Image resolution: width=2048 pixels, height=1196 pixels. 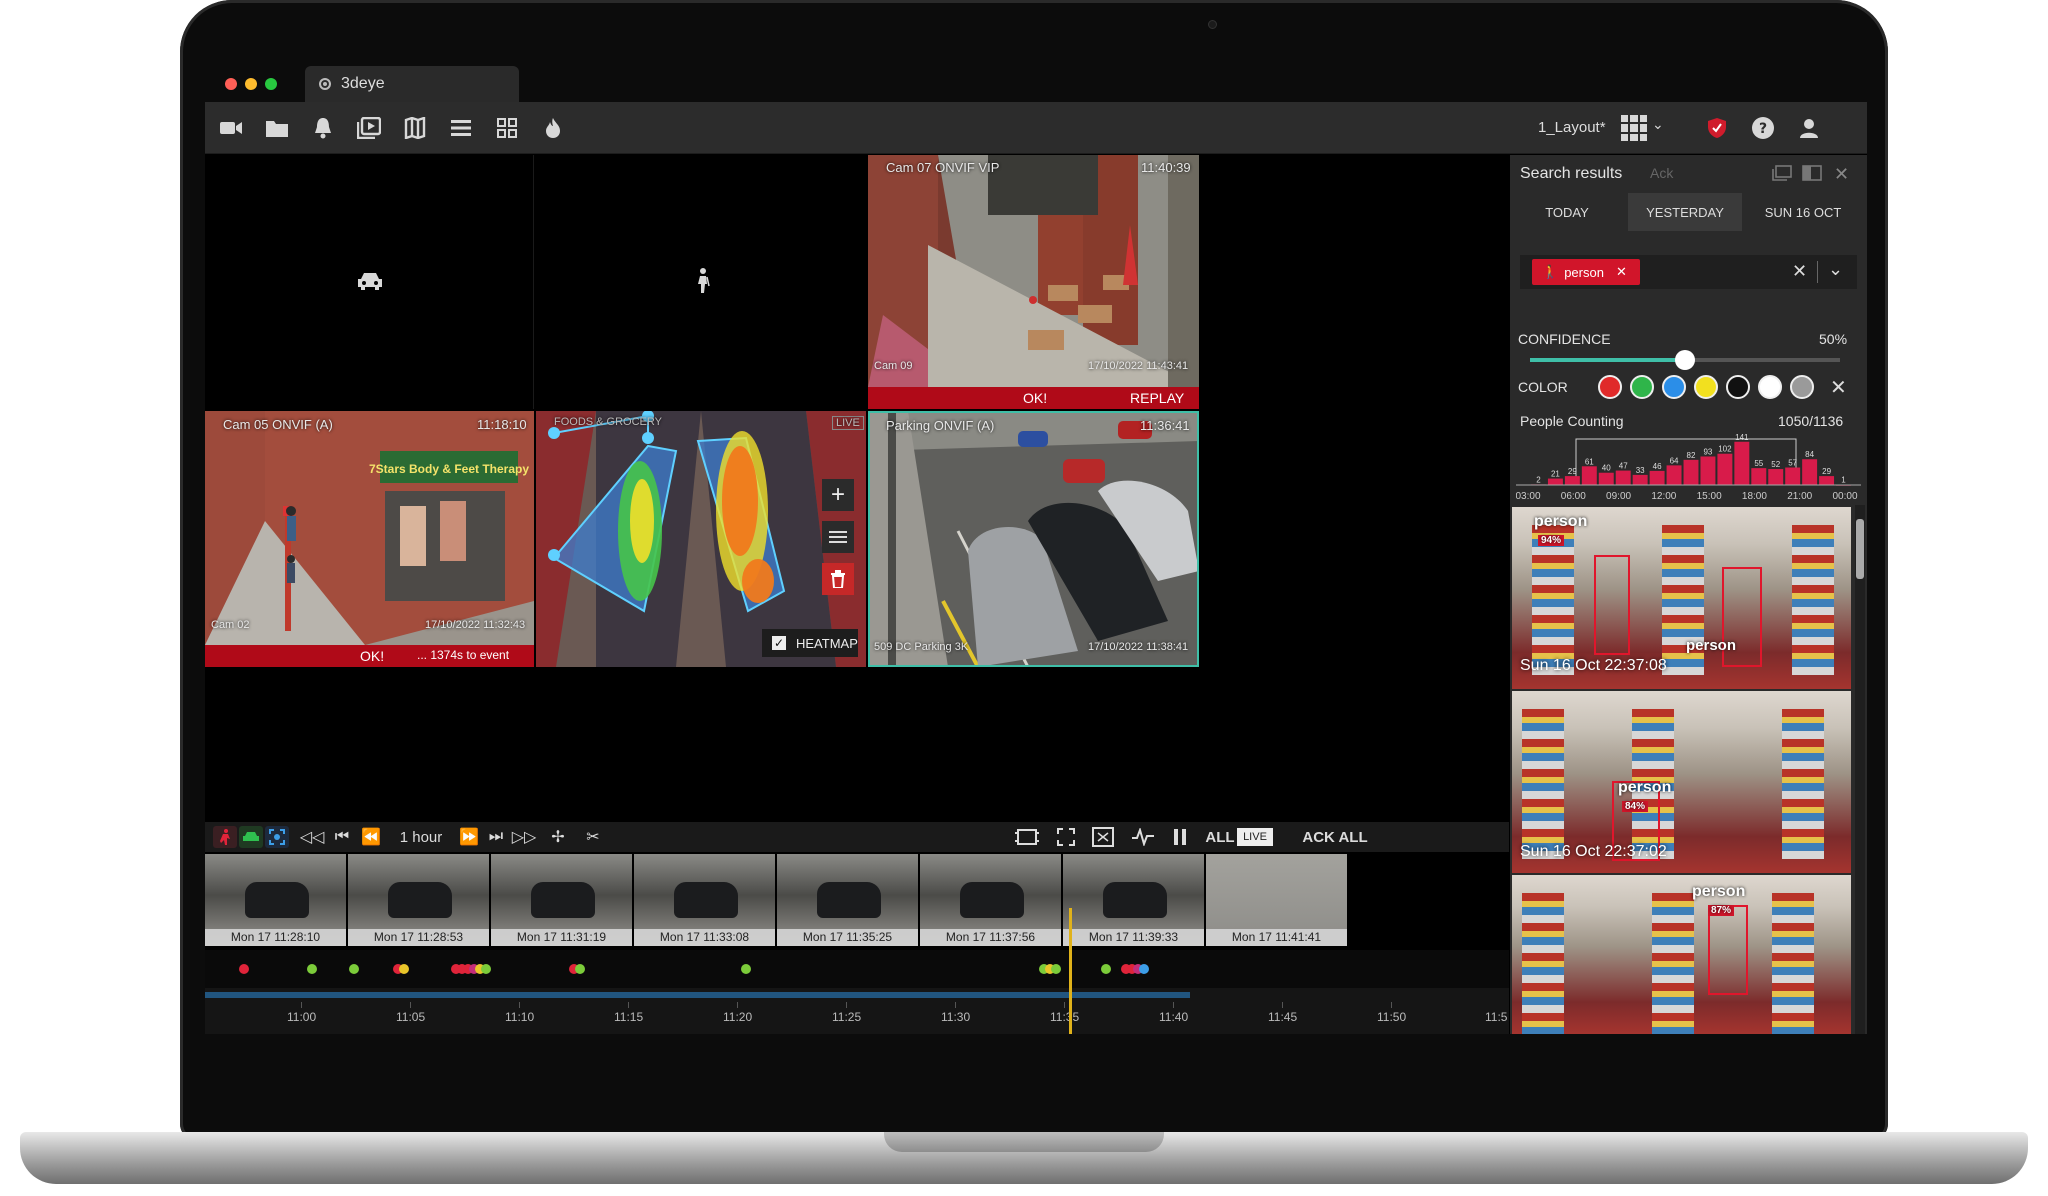 I want to click on delete-zone-button, so click(x=838, y=579).